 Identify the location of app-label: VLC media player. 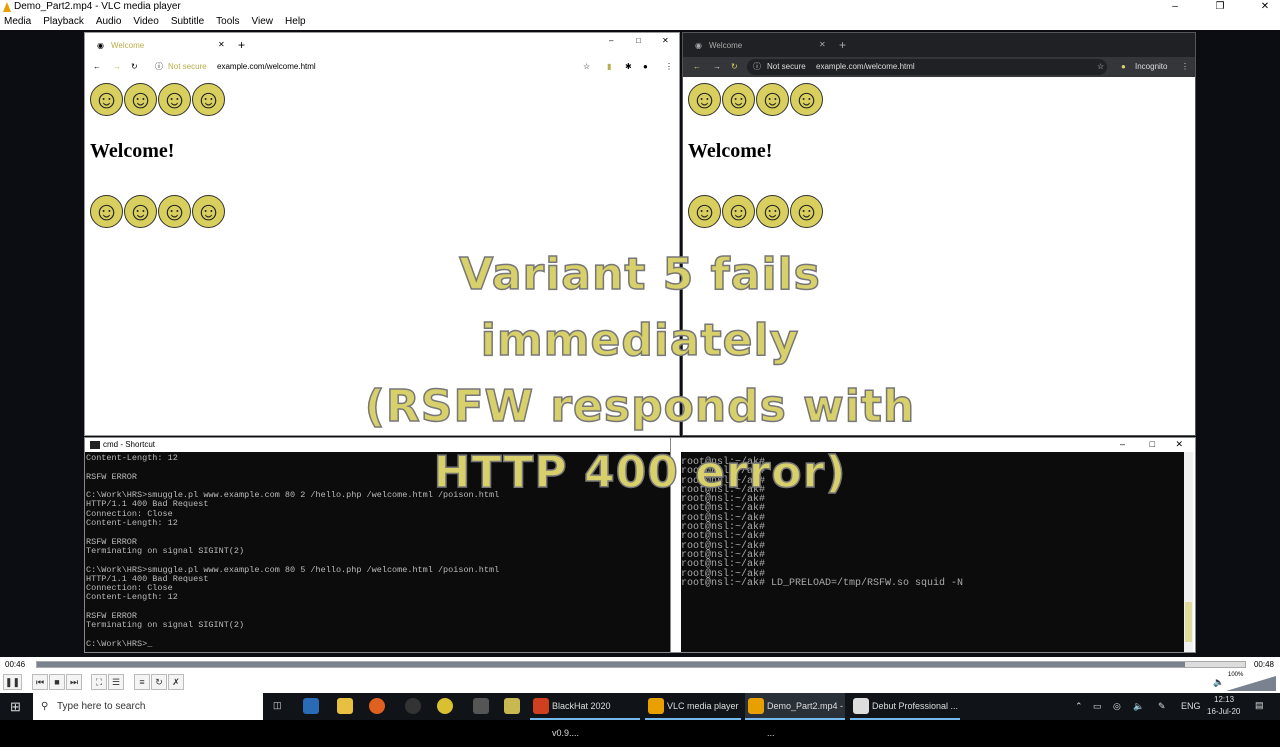
(703, 706).